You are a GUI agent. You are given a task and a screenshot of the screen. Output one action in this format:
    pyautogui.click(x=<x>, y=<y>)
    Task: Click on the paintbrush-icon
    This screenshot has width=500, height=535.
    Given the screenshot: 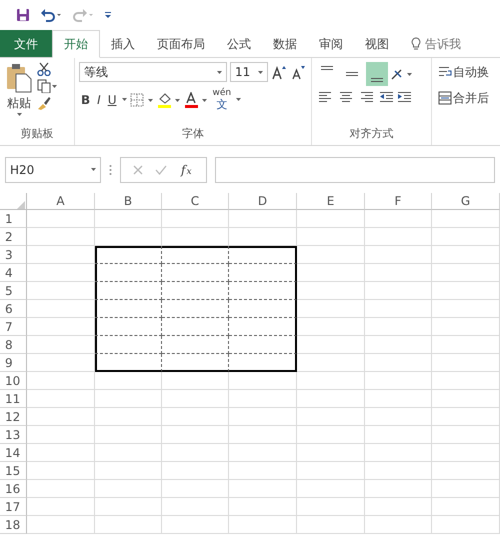 What is the action you would take?
    pyautogui.click(x=44, y=103)
    